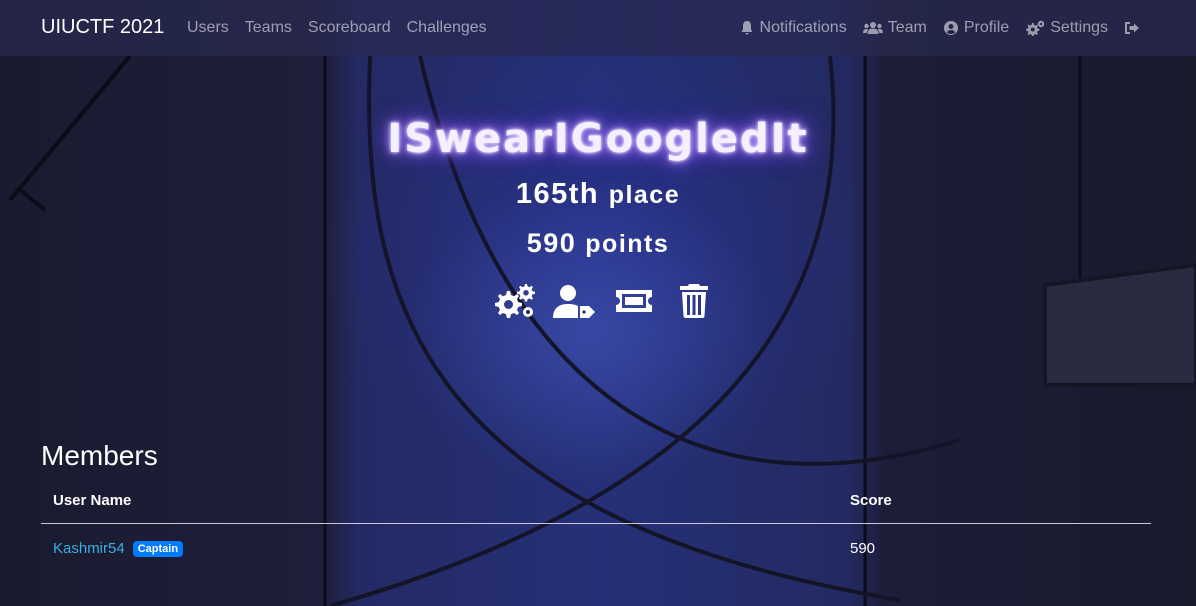 This screenshot has width=1196, height=606. What do you see at coordinates (158, 549) in the screenshot?
I see `captain-badge: Captain` at bounding box center [158, 549].